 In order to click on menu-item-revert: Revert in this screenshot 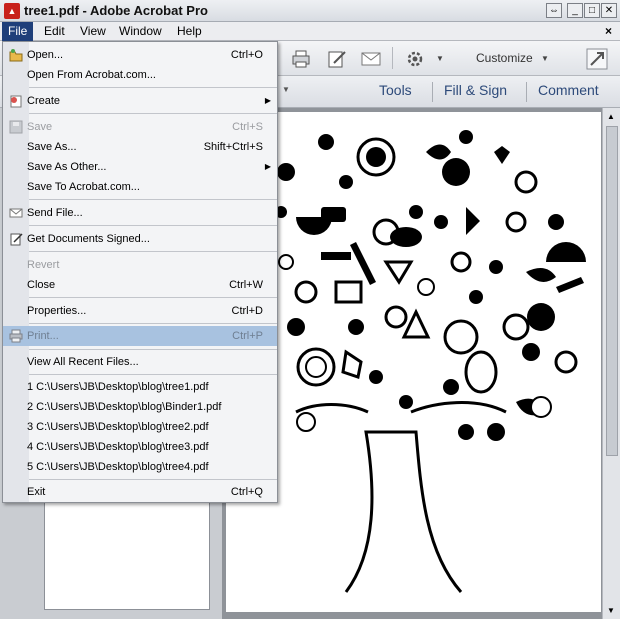, I will do `click(140, 265)`.